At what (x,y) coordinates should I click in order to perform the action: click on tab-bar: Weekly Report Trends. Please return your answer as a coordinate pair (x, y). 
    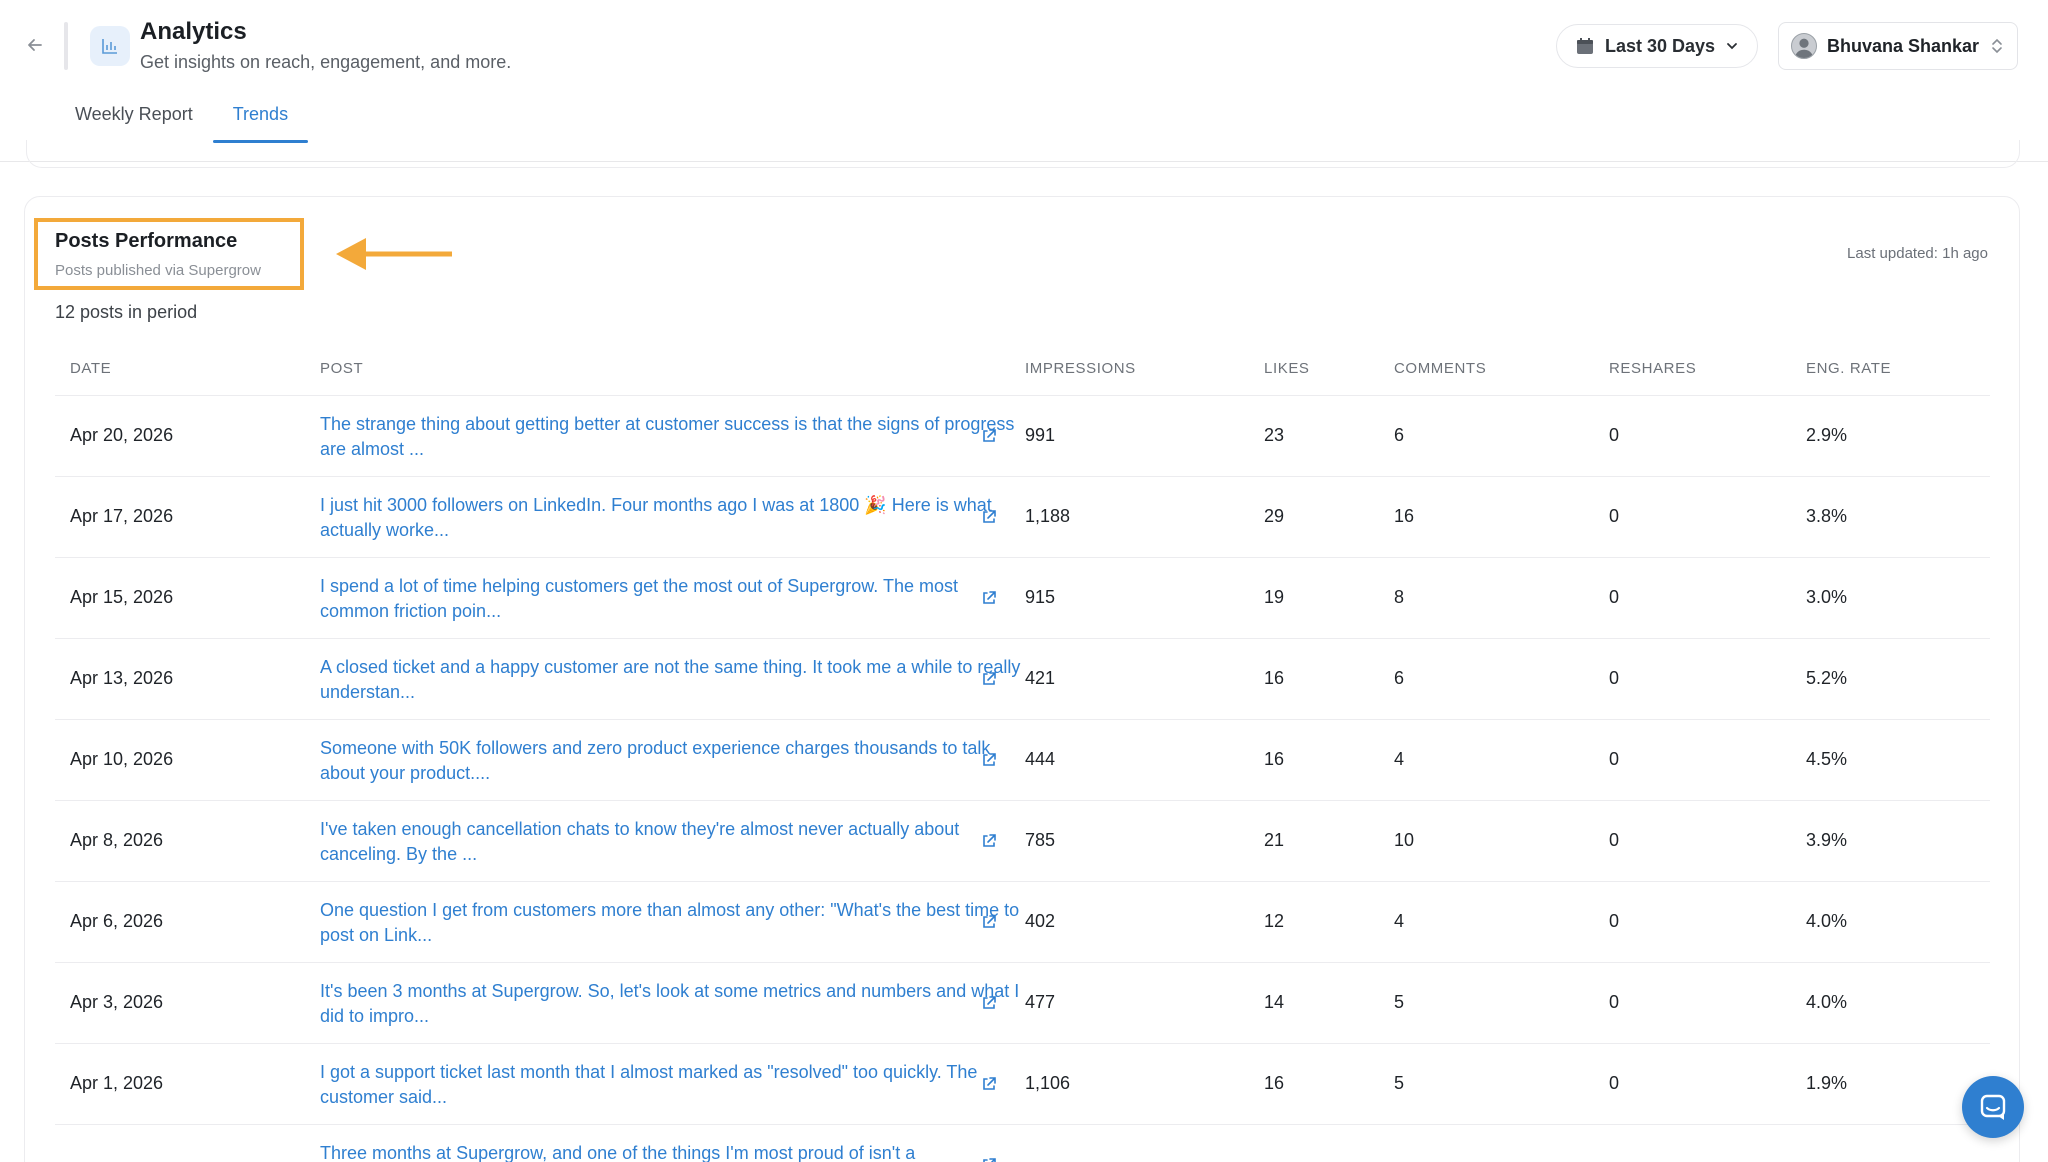
    Looking at the image, I should click on (182, 117).